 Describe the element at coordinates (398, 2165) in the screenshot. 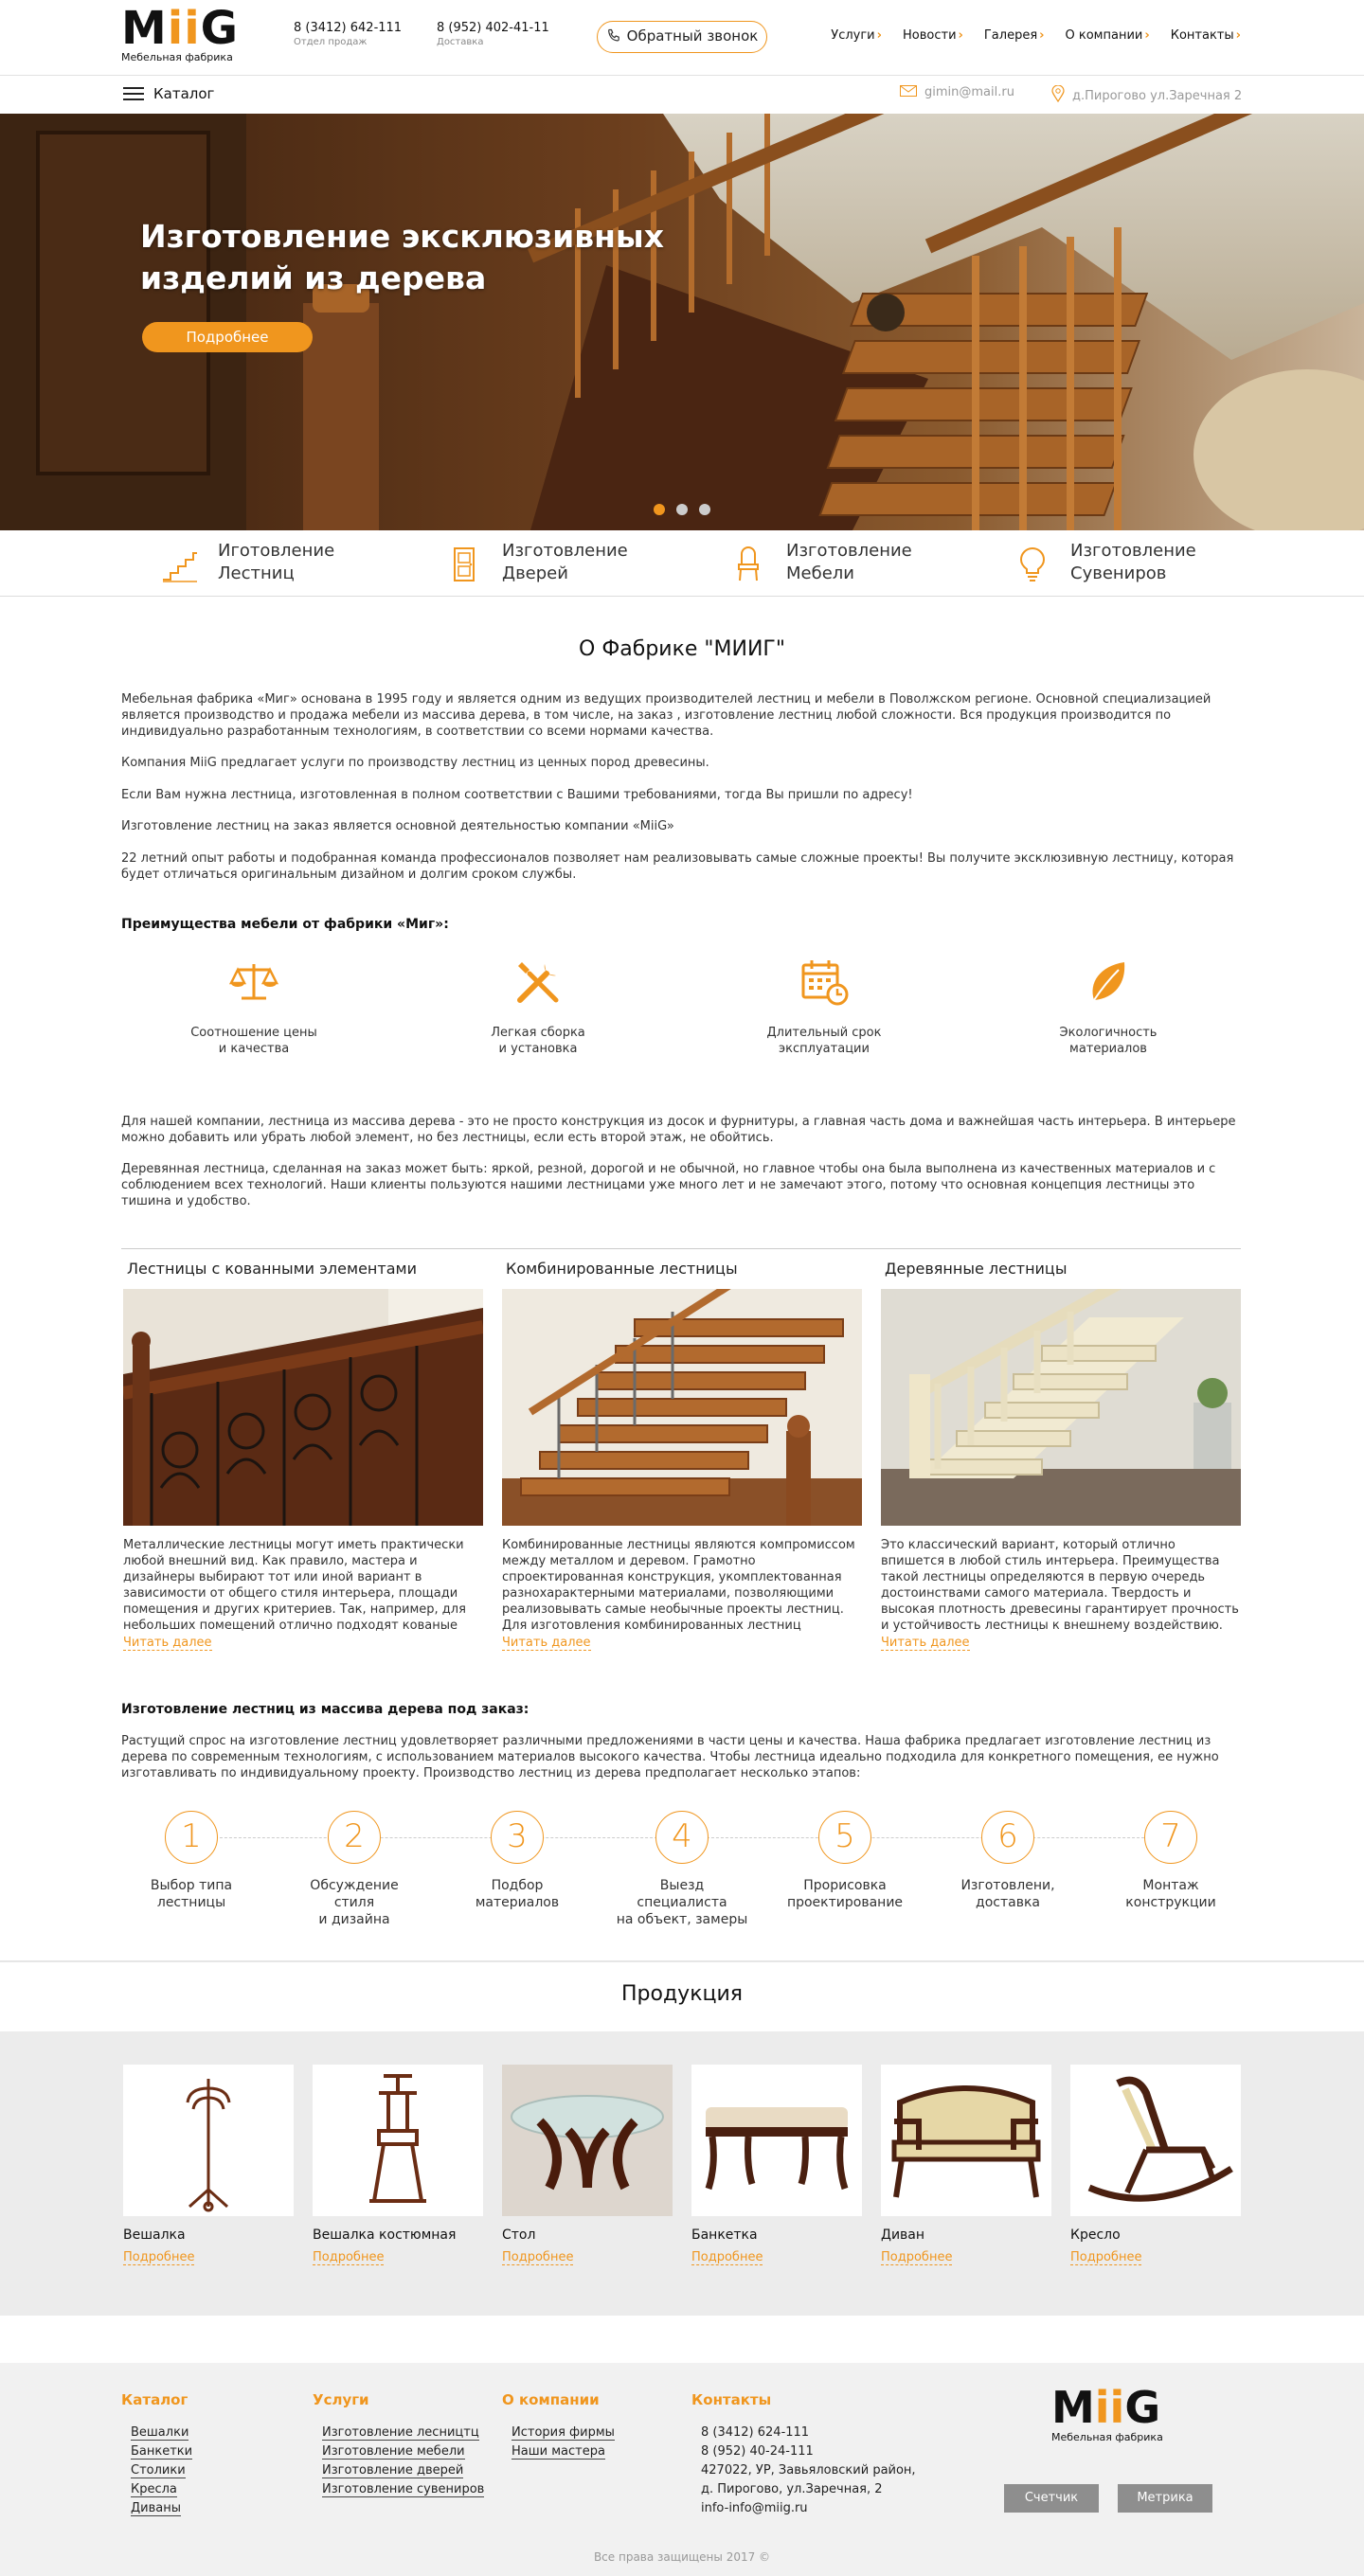

I see `product-card: Вешалка костюмная Подробнее` at that location.